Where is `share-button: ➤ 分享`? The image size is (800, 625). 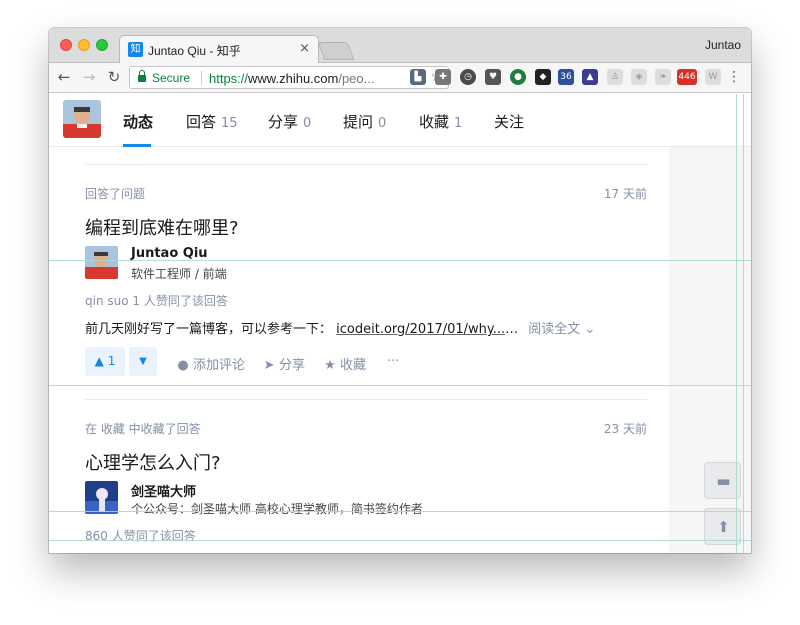 share-button: ➤ 分享 is located at coordinates (283, 363).